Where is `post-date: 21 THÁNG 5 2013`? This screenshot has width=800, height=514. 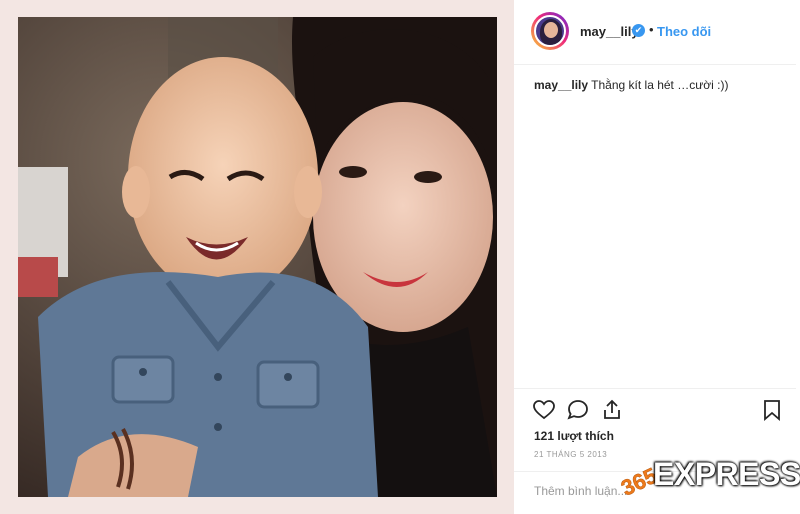 post-date: 21 THÁNG 5 2013 is located at coordinates (570, 454).